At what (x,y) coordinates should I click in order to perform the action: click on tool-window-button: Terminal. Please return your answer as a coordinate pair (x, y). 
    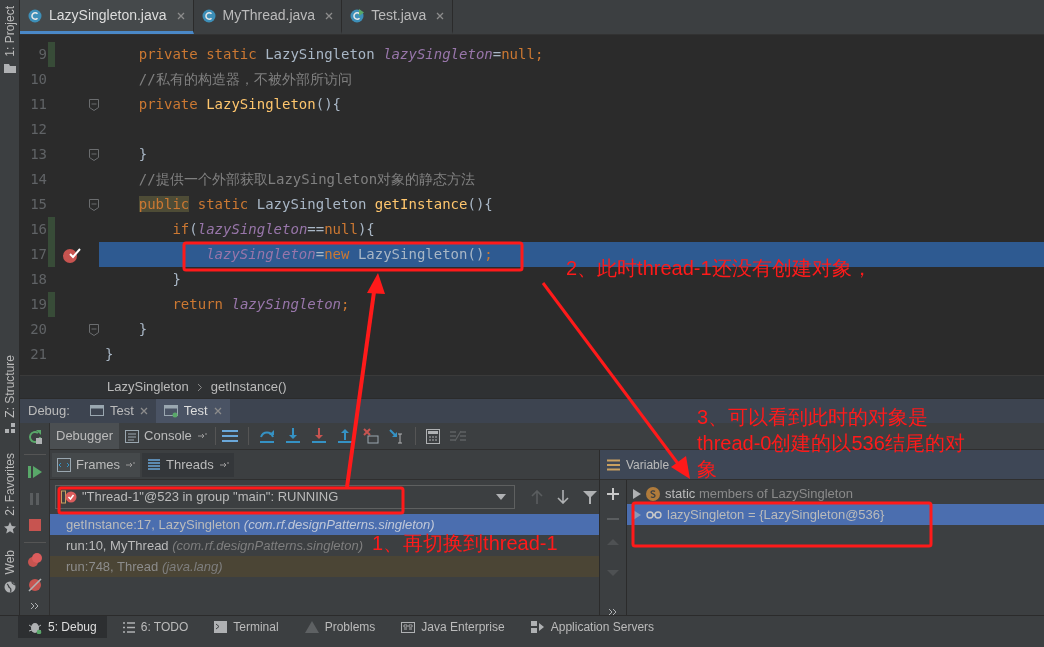
    Looking at the image, I should click on (246, 627).